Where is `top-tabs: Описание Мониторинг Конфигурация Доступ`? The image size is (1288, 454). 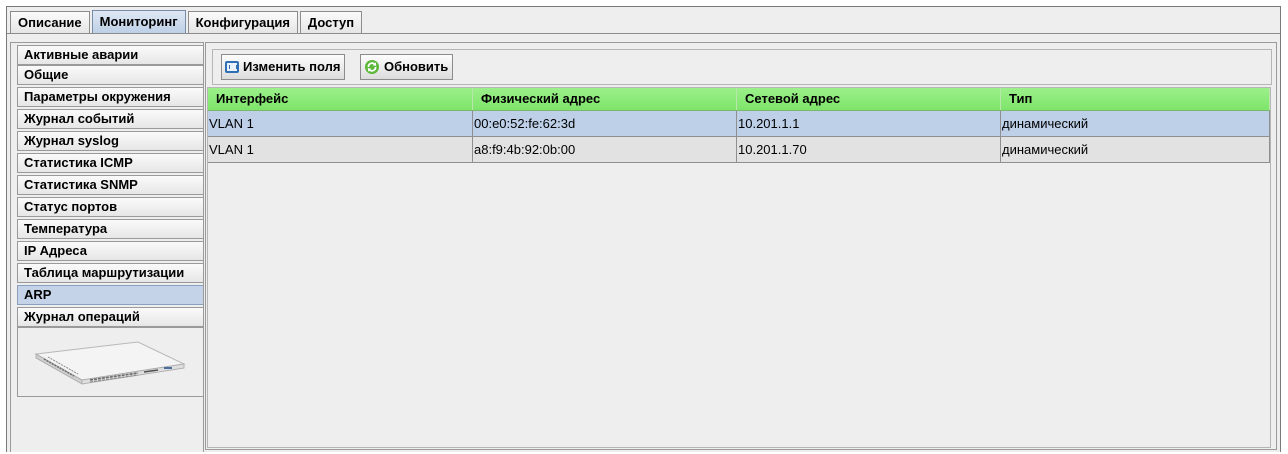
top-tabs: Описание Мониторинг Конфигурация Доступ is located at coordinates (187, 22).